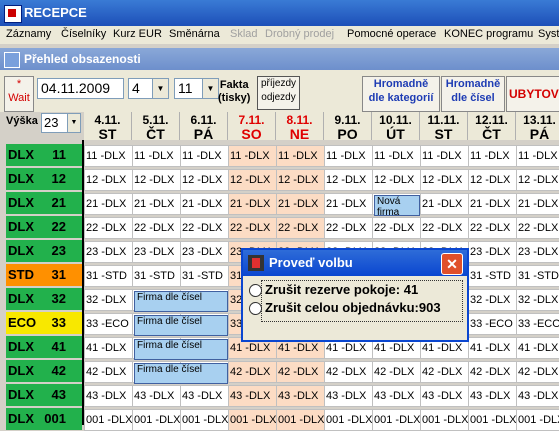  Describe the element at coordinates (83, 34) in the screenshot. I see `menu-item: Číselníky` at that location.